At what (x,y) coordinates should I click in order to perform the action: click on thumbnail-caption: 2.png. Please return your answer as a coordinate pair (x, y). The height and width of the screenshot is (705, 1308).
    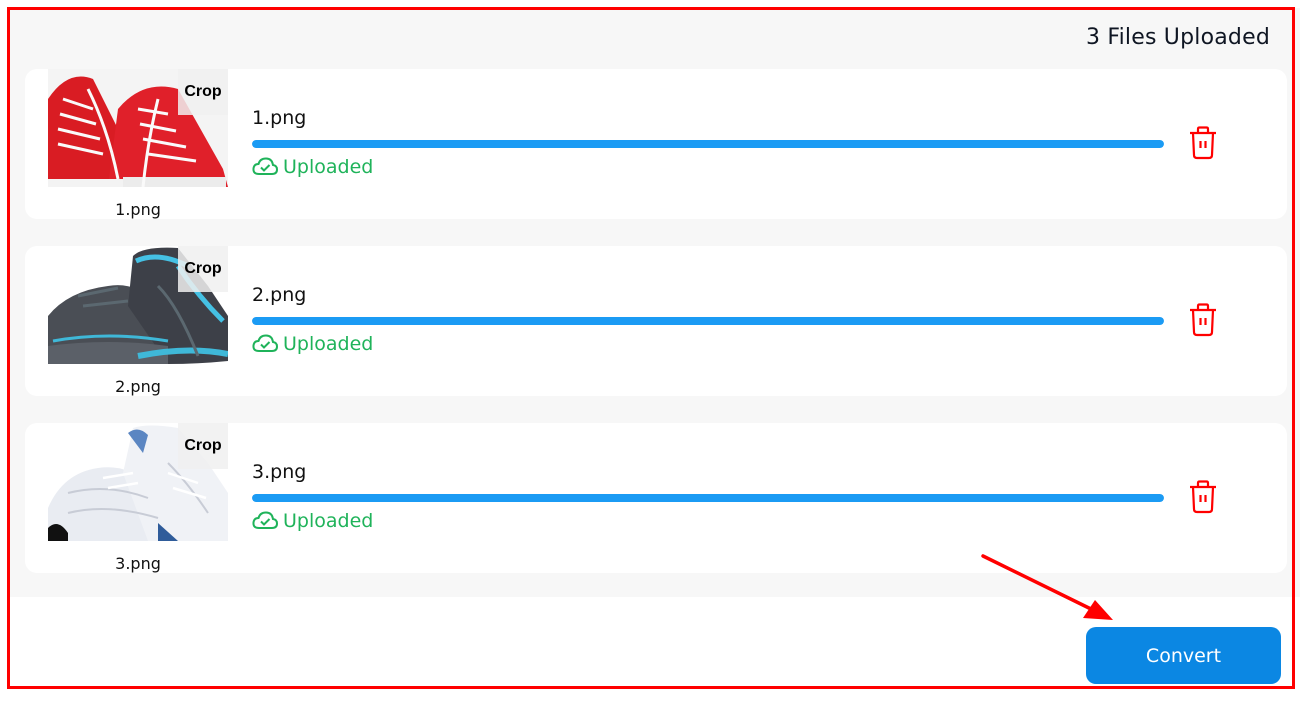
    Looking at the image, I should click on (138, 386).